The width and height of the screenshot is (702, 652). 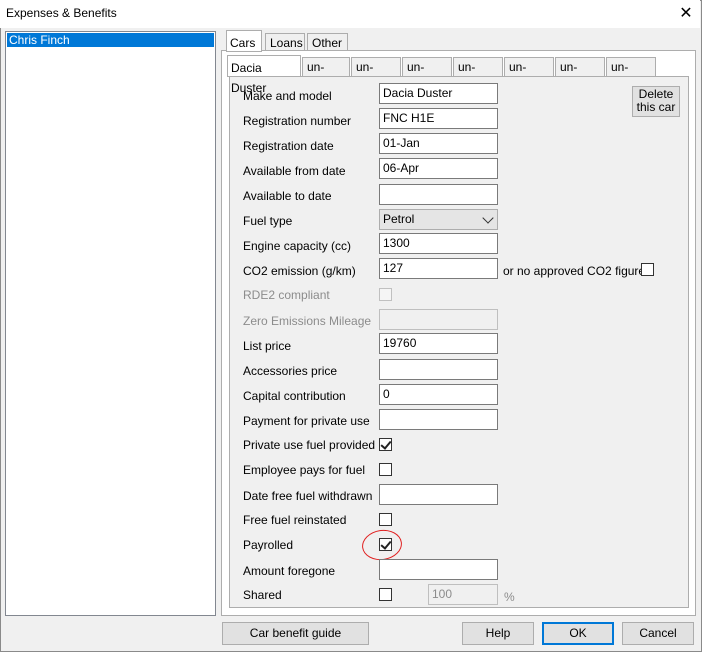 I want to click on ok-button: OK, so click(x=578, y=633).